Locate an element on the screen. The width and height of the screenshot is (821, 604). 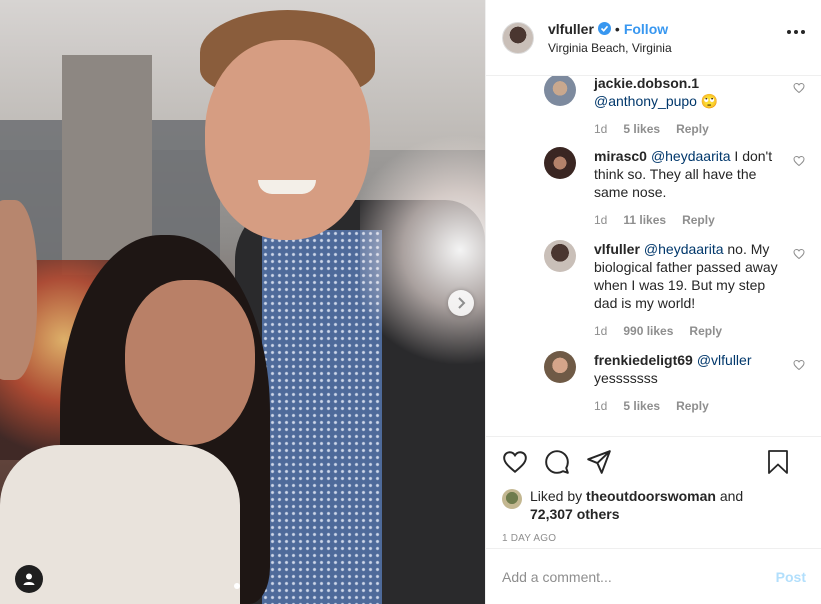
commenter-username: vlfuller is located at coordinates (617, 249).